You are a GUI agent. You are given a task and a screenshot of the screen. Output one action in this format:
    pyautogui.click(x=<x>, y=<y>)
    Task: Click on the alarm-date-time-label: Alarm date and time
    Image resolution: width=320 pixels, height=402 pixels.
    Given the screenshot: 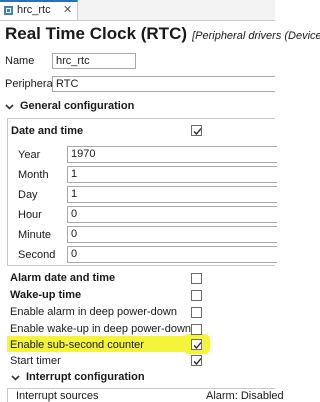 What is the action you would take?
    pyautogui.click(x=63, y=278)
    